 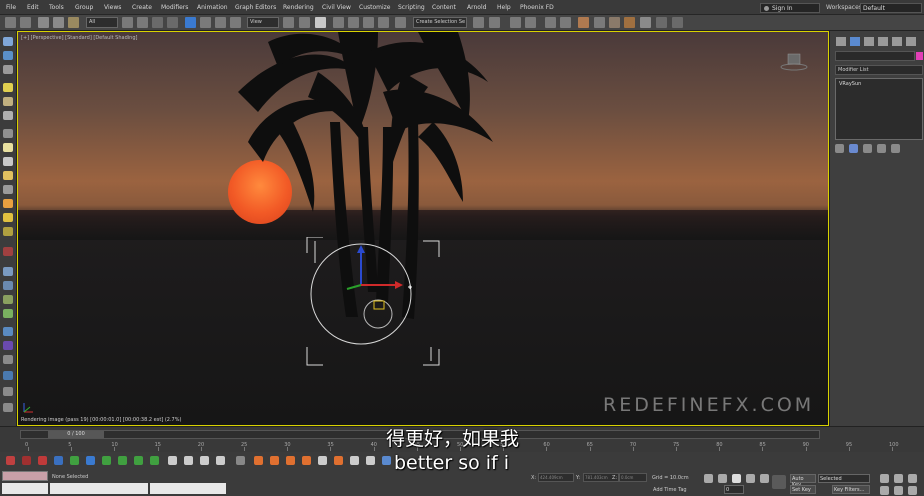 I want to click on go-to-end-icon, so click(x=764, y=478).